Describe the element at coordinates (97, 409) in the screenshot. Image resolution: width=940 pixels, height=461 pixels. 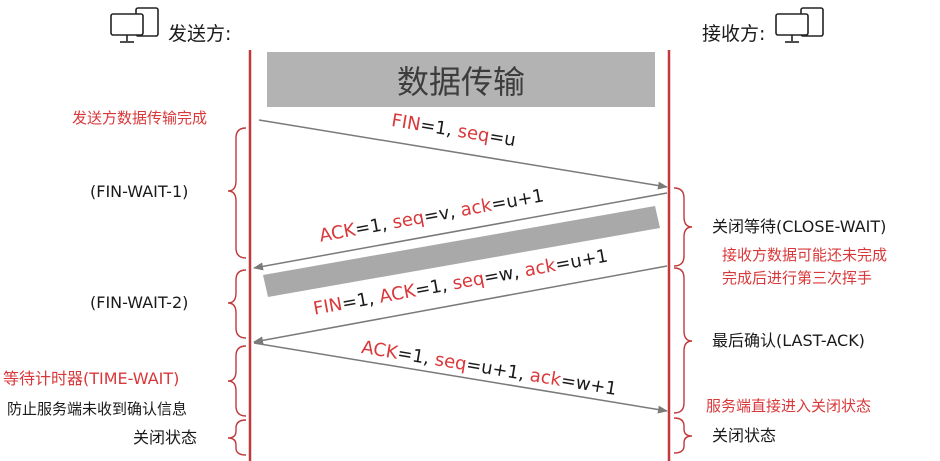
I see `time-wait-note: 防止服务端未收到确认信息` at that location.